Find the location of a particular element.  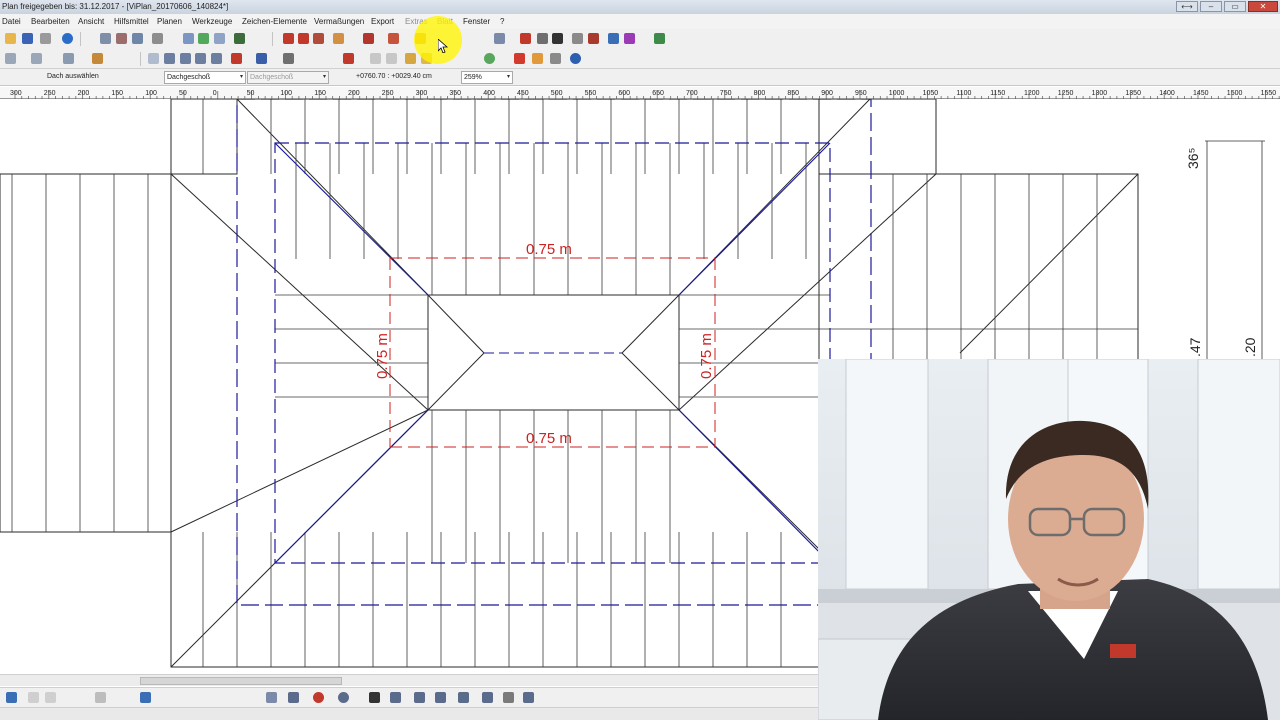

ruler-tick-label: 1200 is located at coordinates (1032, 93).